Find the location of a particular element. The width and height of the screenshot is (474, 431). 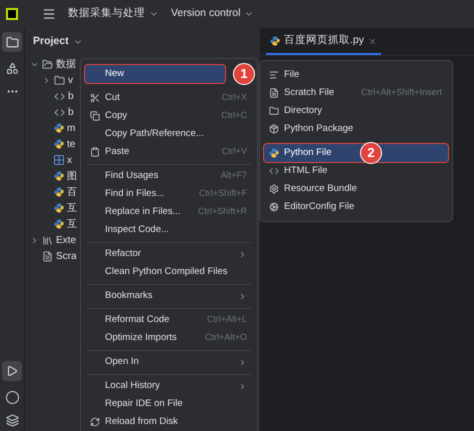

project-switcher: 数据采集与处理 is located at coordinates (113, 14).